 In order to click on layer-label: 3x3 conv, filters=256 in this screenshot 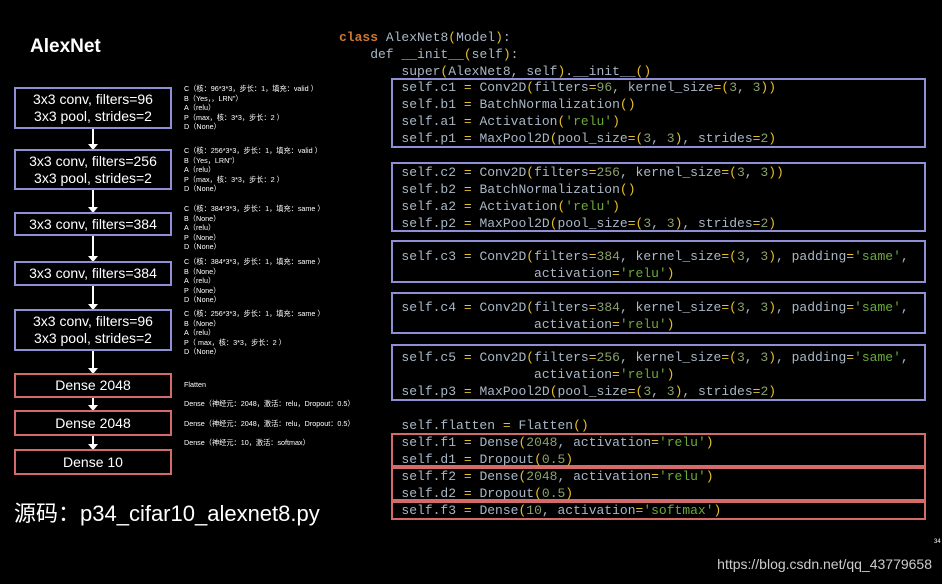, I will do `click(93, 160)`.